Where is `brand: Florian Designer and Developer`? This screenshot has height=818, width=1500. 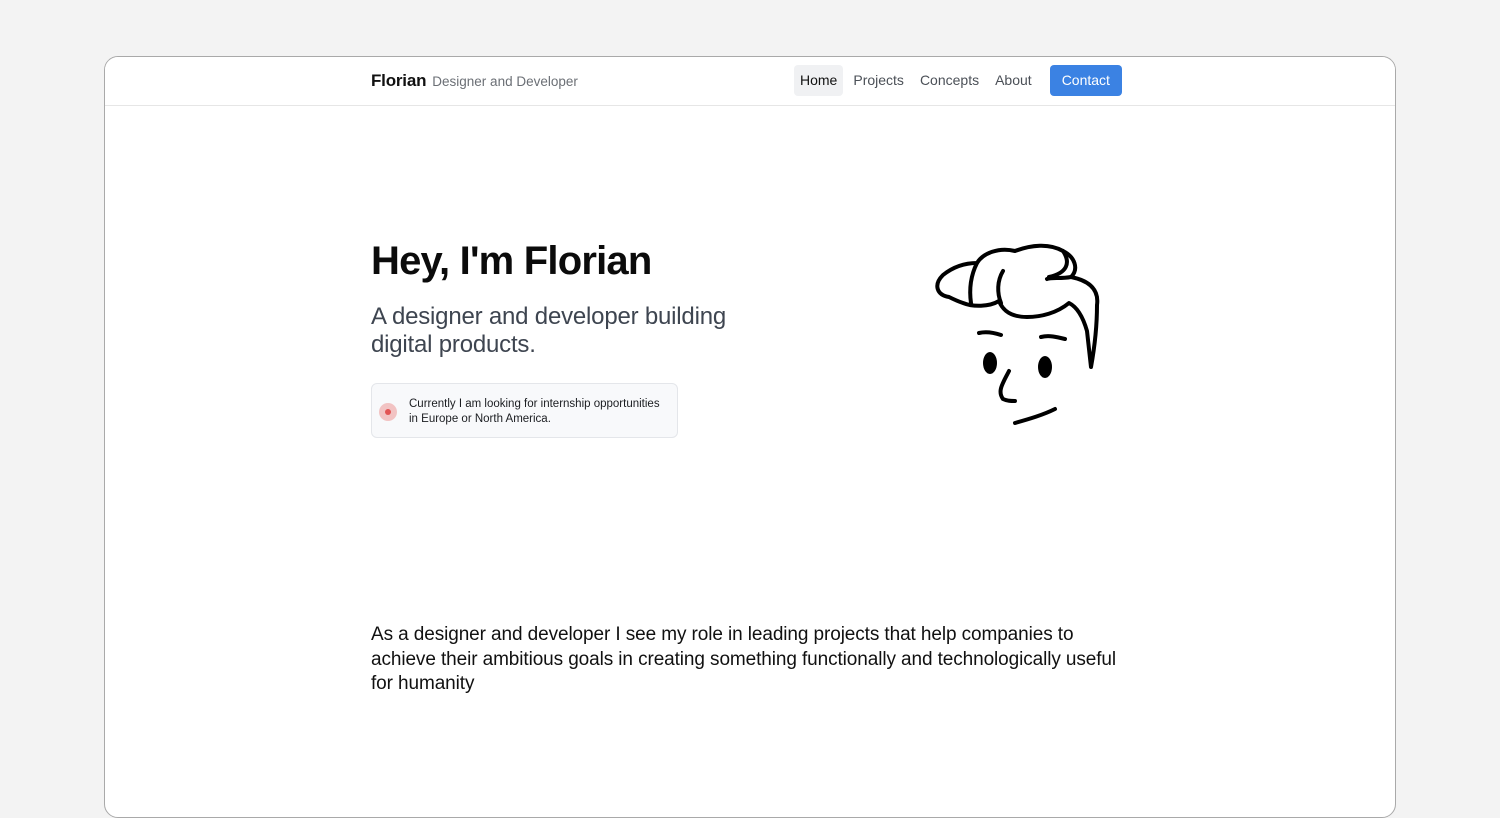 brand: Florian Designer and Developer is located at coordinates (474, 81).